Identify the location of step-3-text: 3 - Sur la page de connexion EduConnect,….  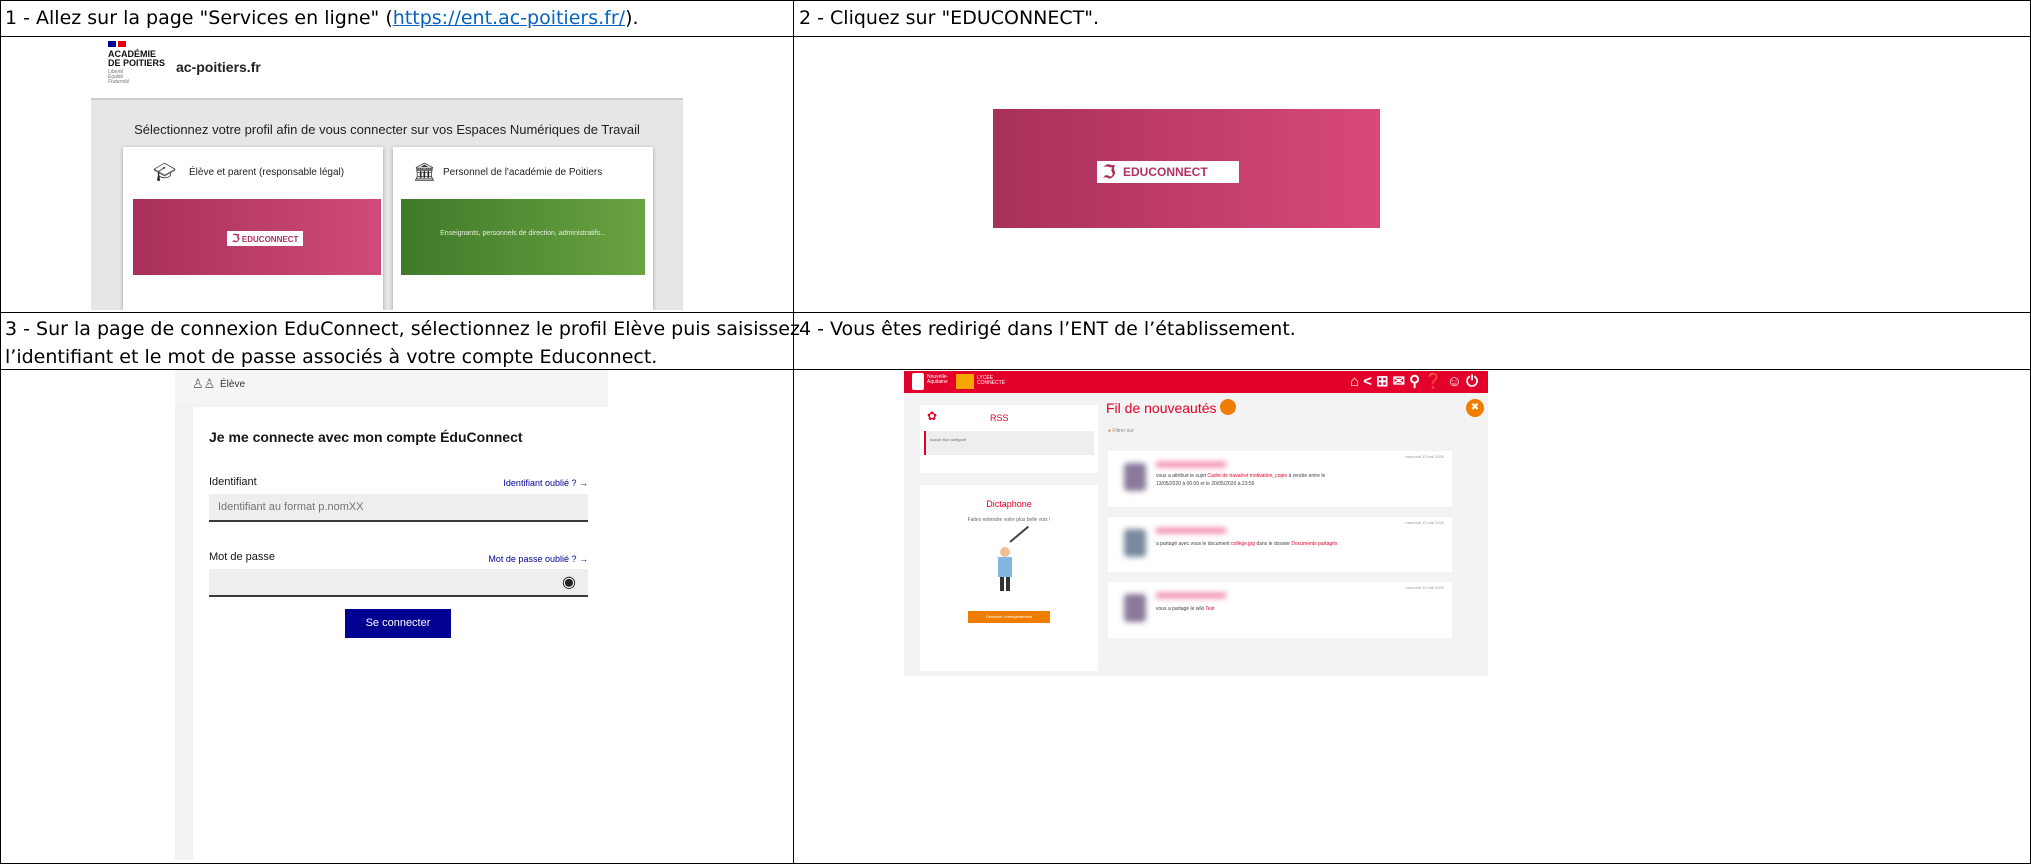
(402, 343).